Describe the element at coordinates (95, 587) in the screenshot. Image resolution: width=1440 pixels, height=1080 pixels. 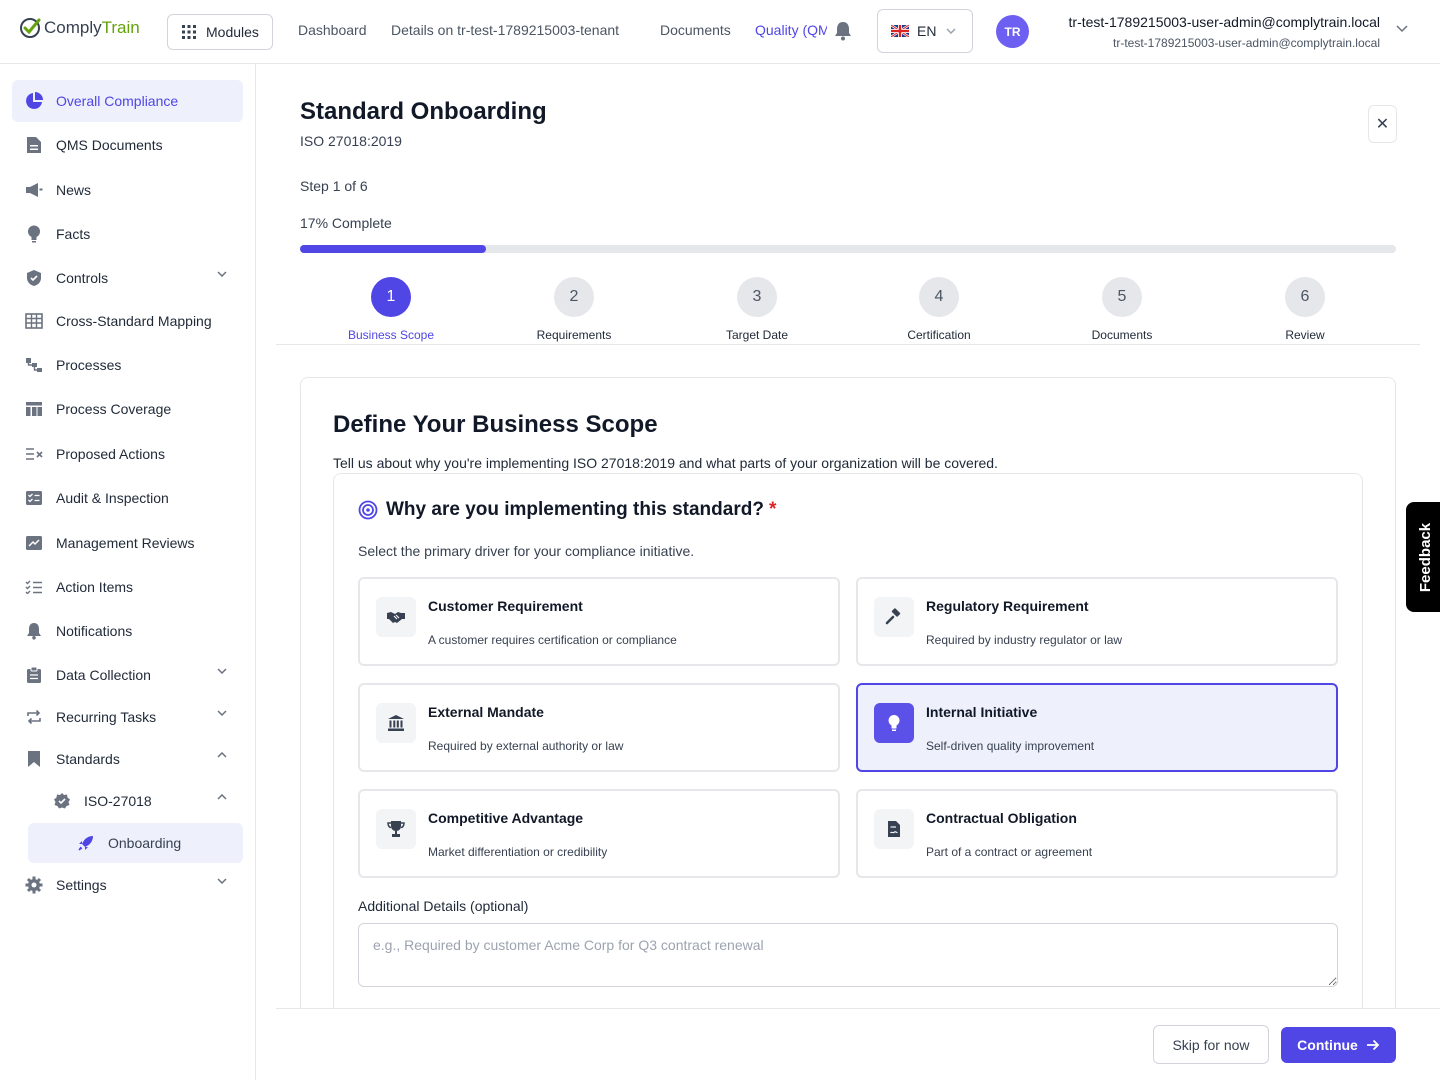
I see `sidebar-item-label: Action Items` at that location.